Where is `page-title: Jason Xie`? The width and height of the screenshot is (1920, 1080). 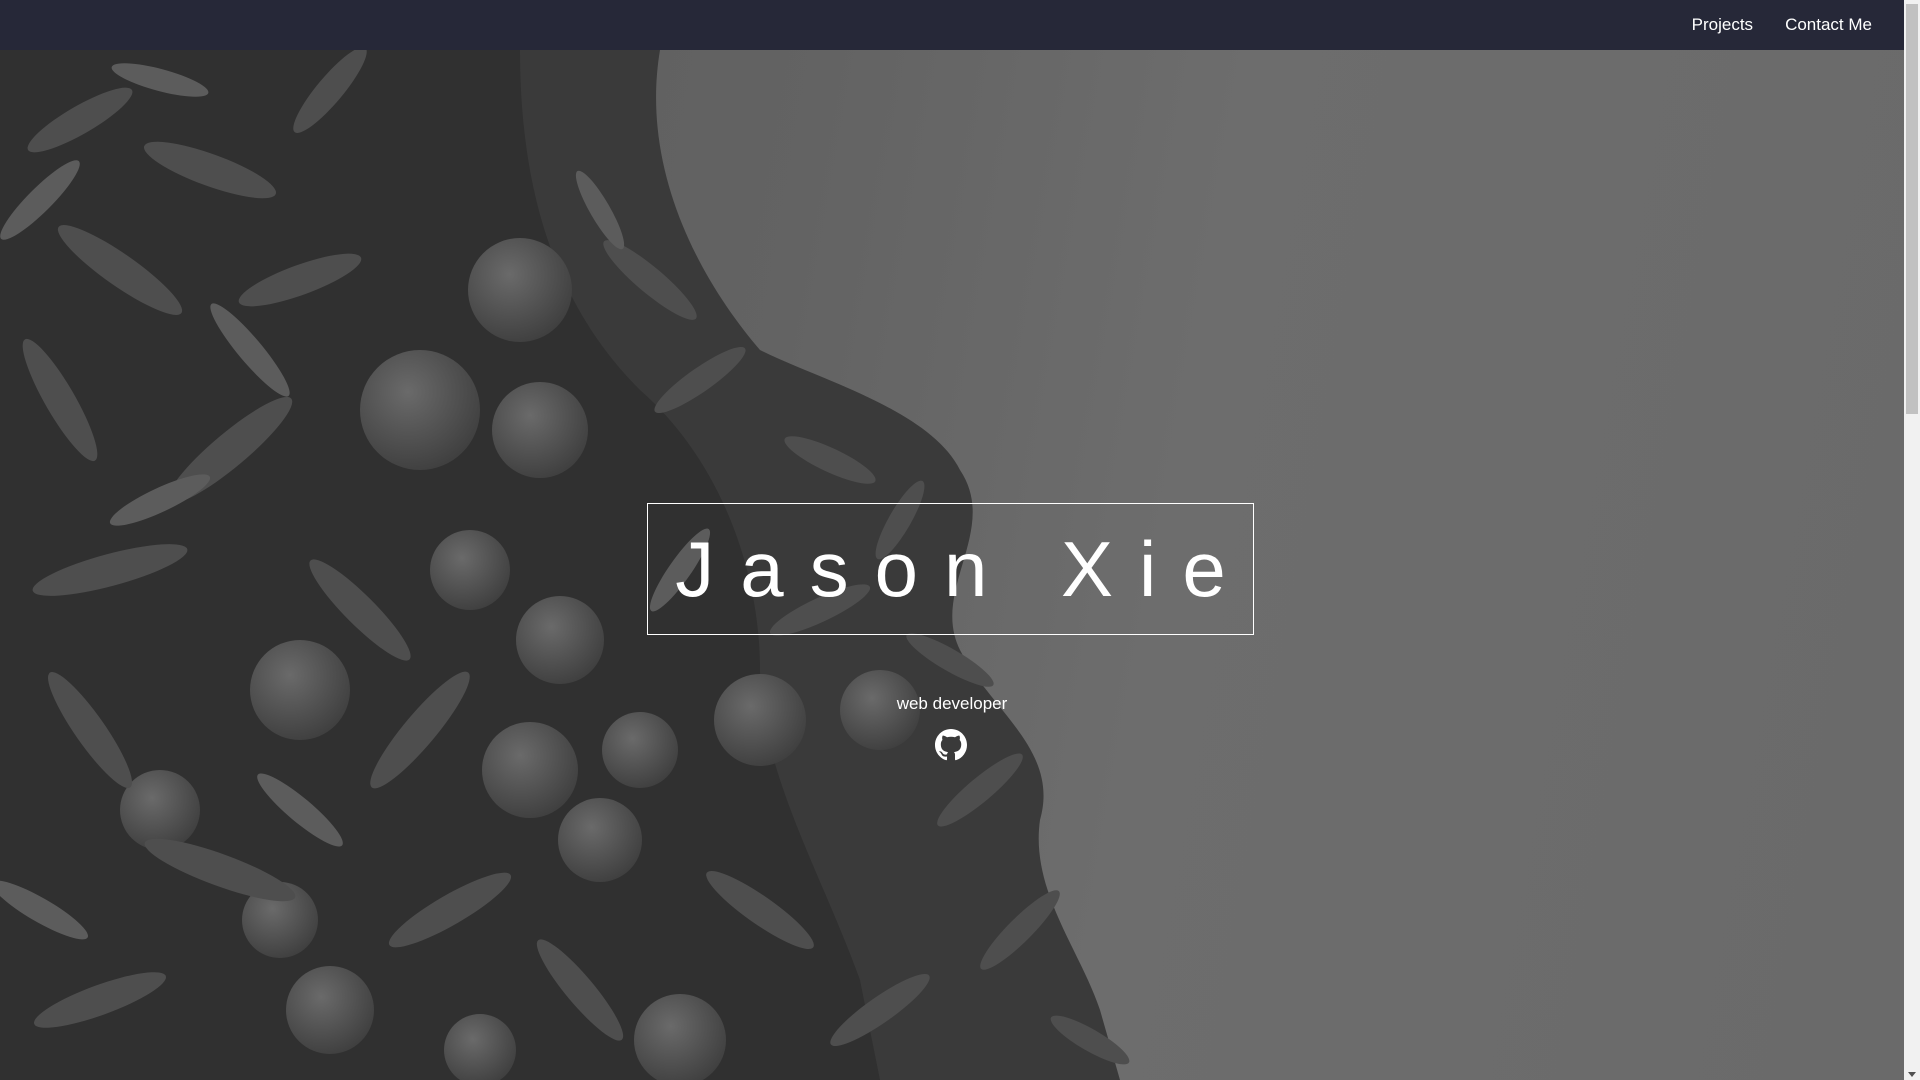 page-title: Jason Xie is located at coordinates (963, 568).